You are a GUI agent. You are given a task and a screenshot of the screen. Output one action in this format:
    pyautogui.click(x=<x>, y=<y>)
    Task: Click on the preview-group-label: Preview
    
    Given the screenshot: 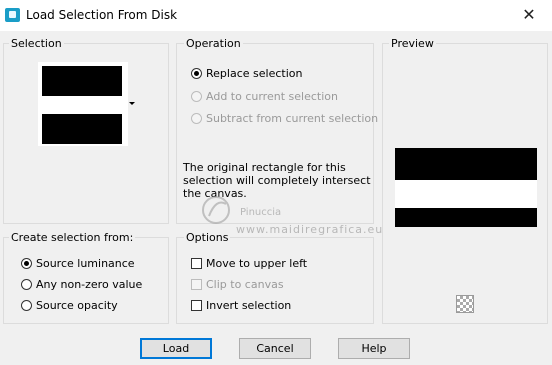 What is the action you would take?
    pyautogui.click(x=412, y=43)
    